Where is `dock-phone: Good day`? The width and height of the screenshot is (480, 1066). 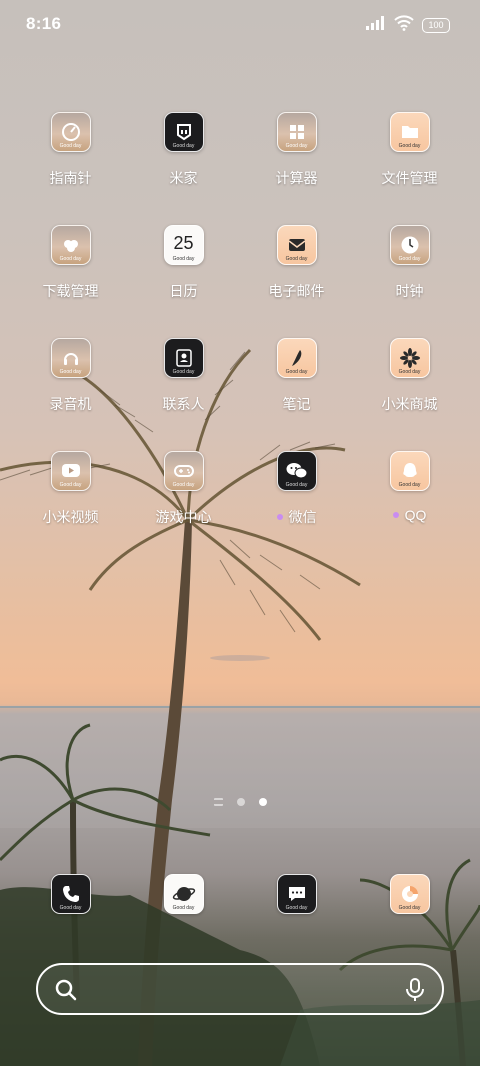
dock-phone: Good day is located at coordinates (70, 894).